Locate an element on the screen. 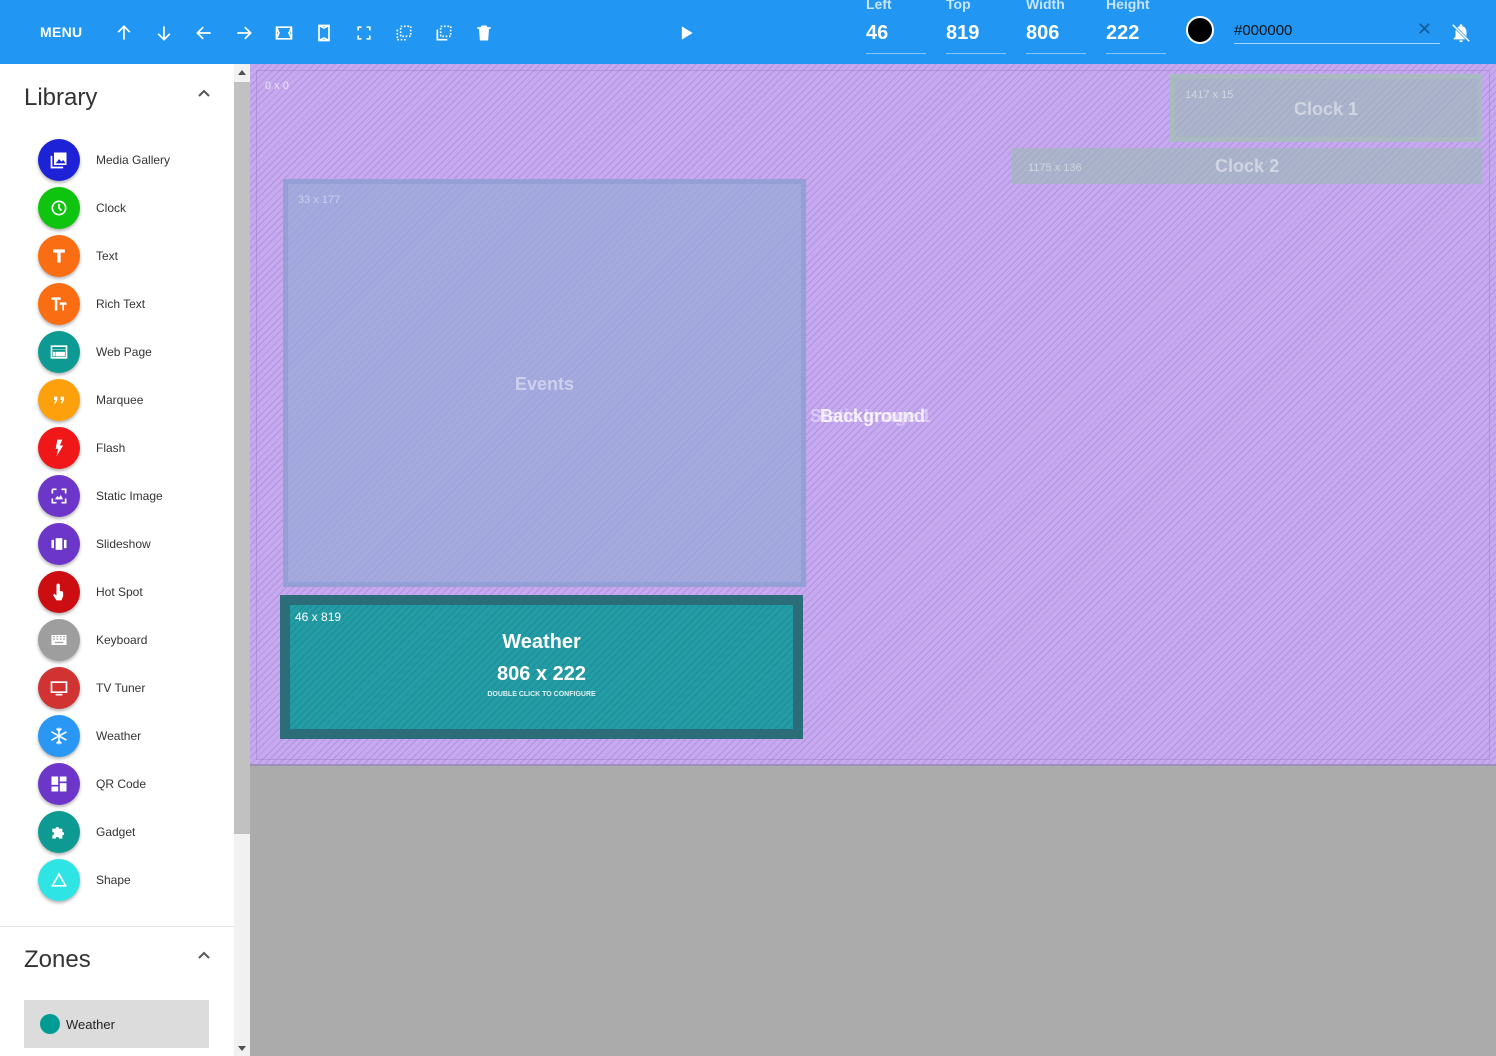  clock-2-title: Clock 2 is located at coordinates (1247, 166).